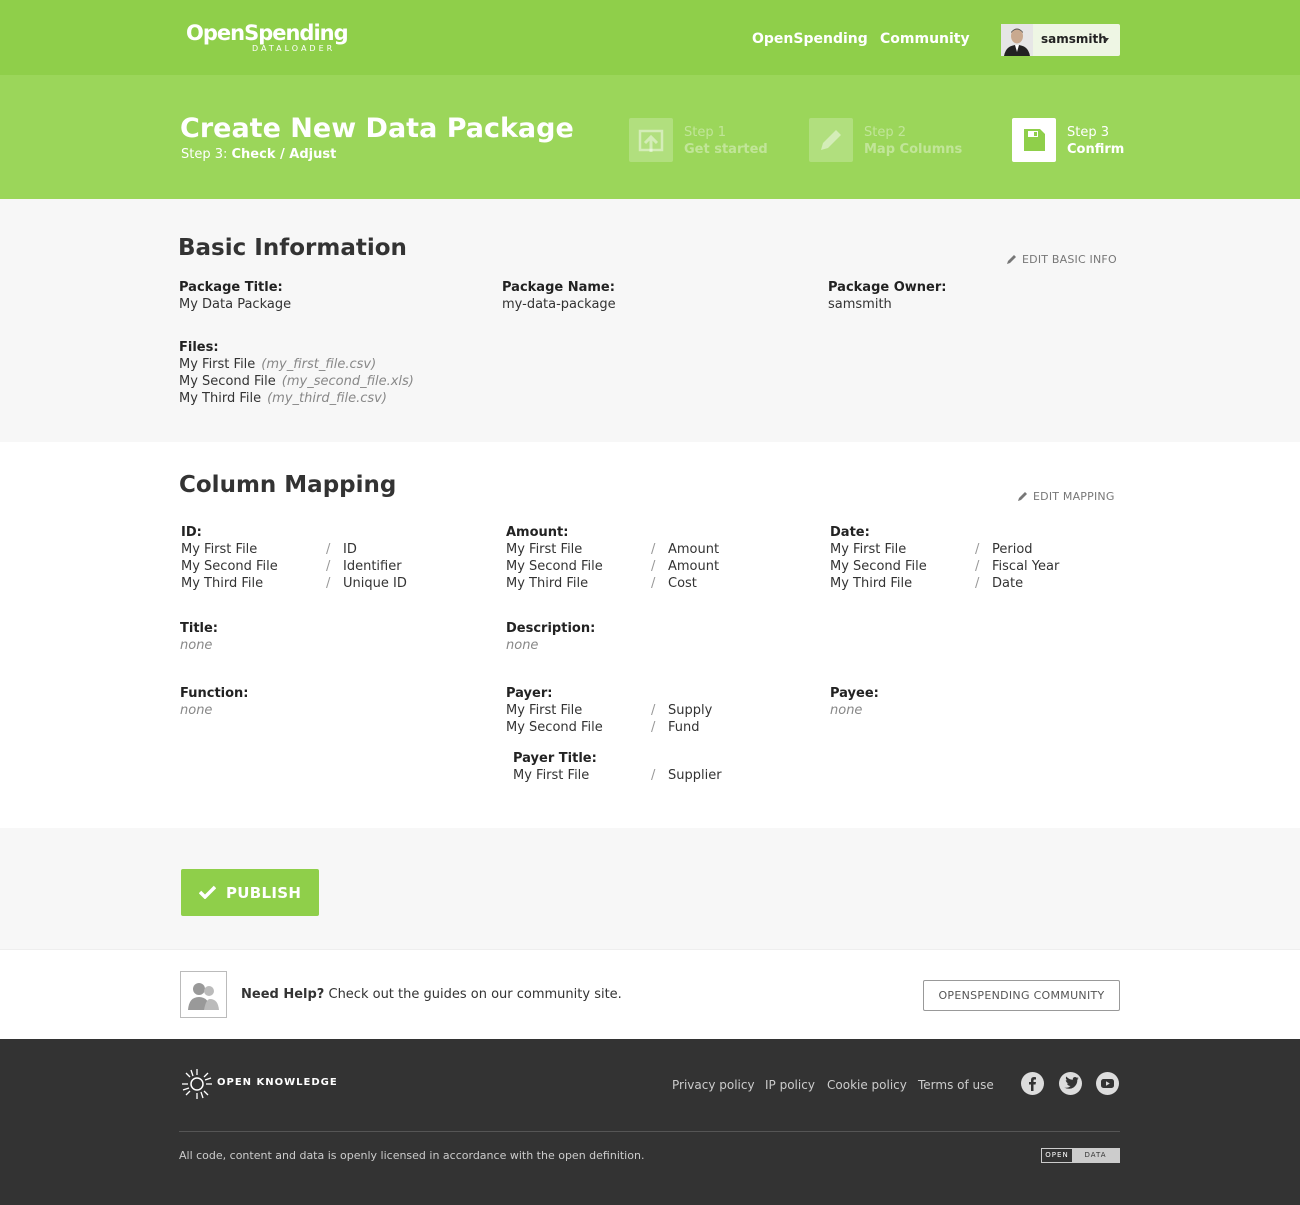 This screenshot has width=1300, height=1205. Describe the element at coordinates (550, 637) in the screenshot. I see `mapping-description: Description: none` at that location.